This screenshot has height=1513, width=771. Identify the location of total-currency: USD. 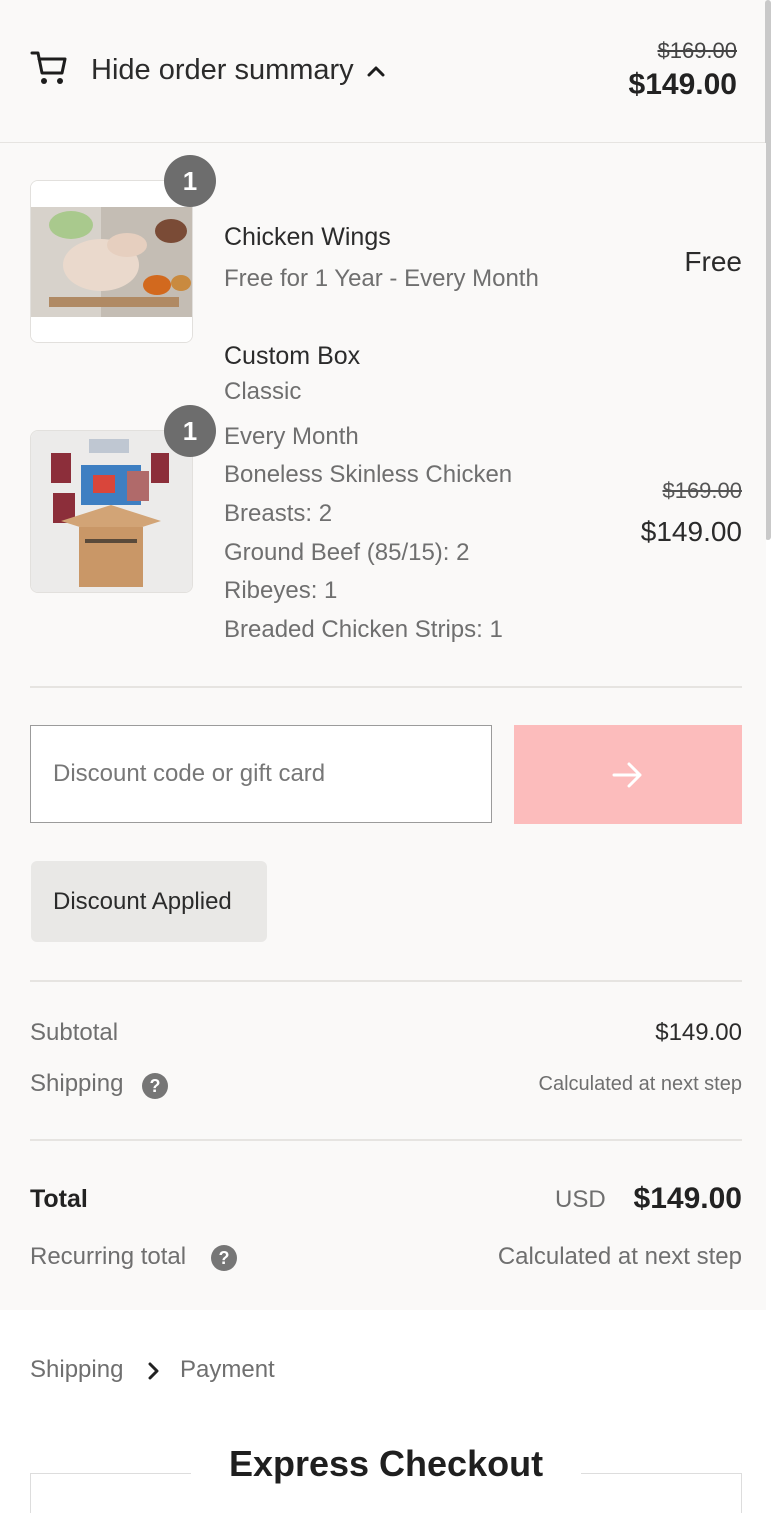
(580, 1199).